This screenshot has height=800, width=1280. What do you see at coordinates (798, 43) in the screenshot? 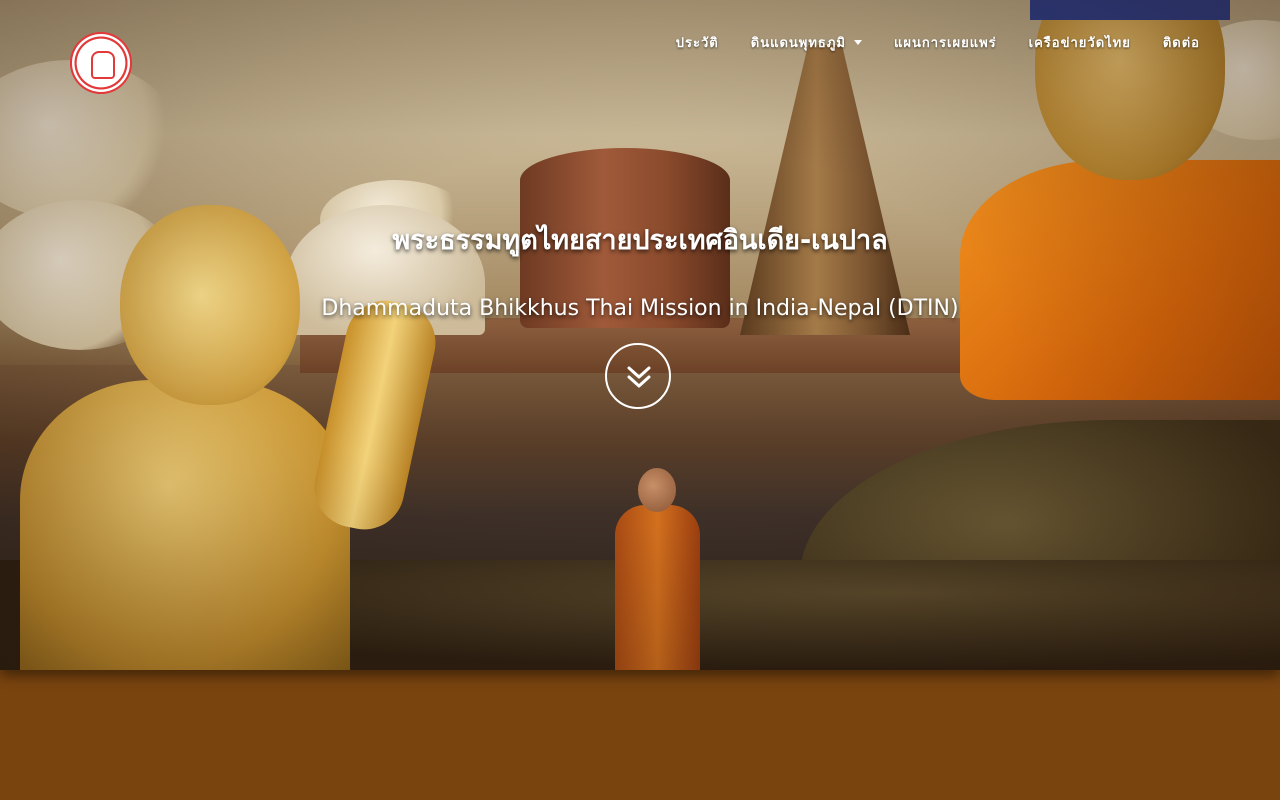
I see `nav-item-label: ดินแดนพุทธภูมิ` at bounding box center [798, 43].